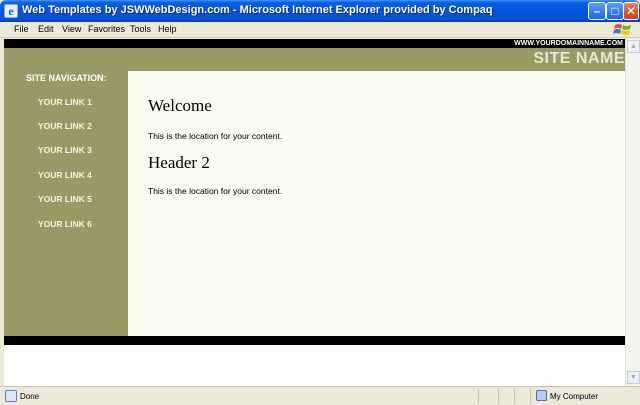  What do you see at coordinates (314, 340) in the screenshot?
I see `bottom-black-band` at bounding box center [314, 340].